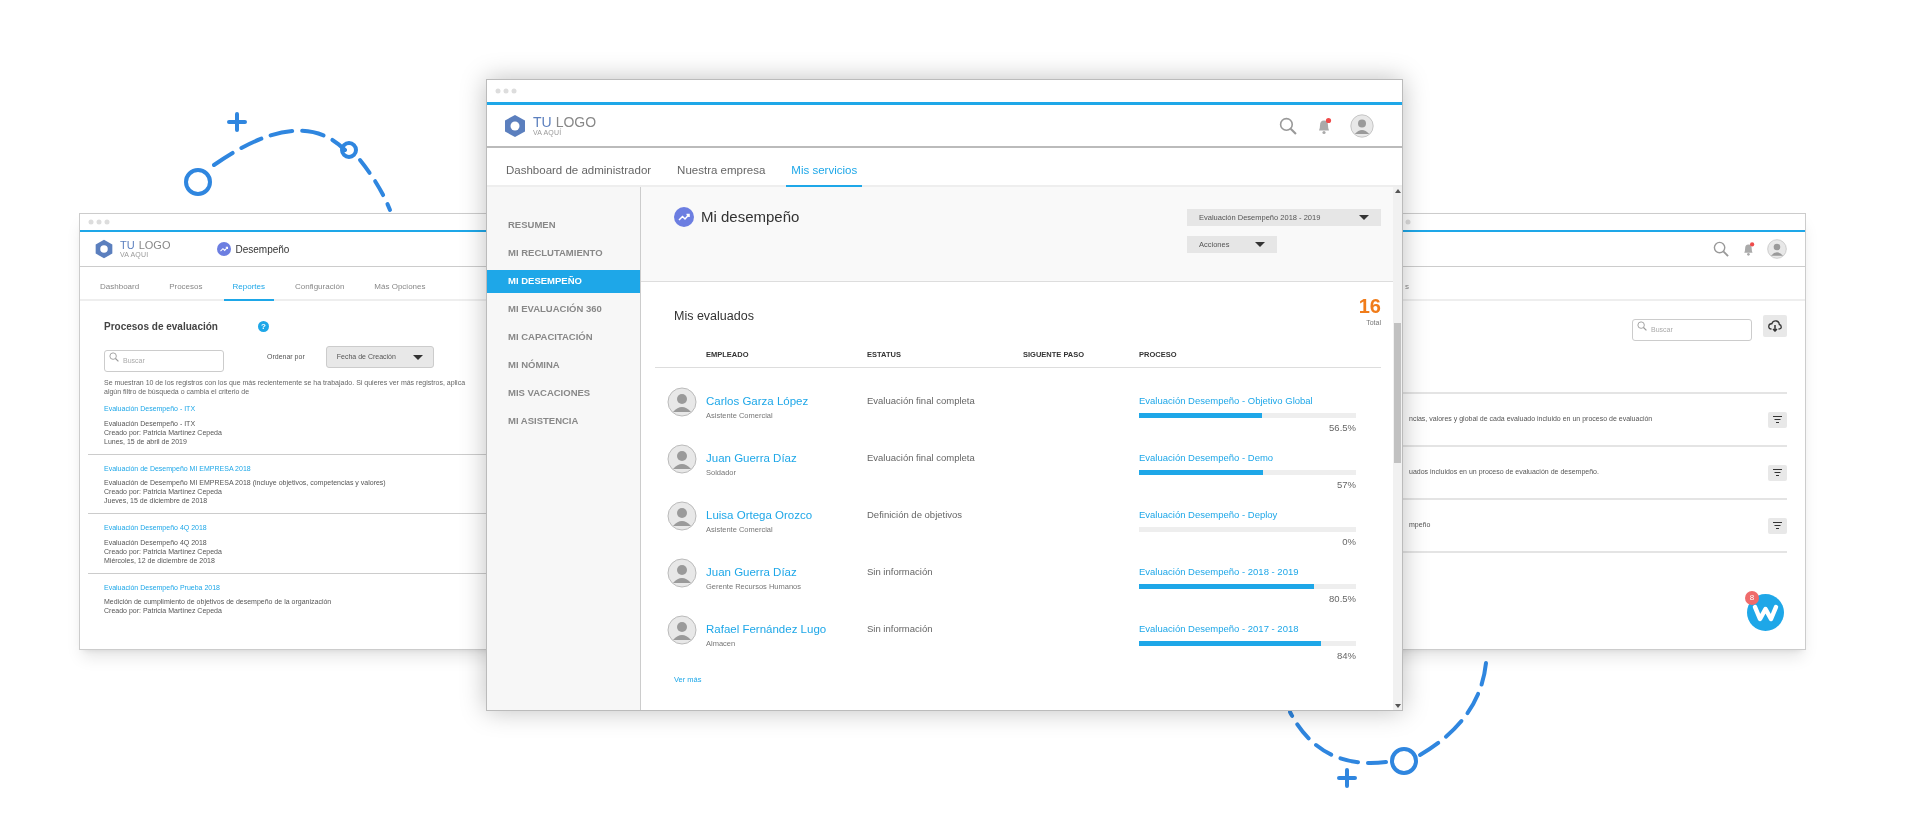 The width and height of the screenshot is (1906, 813). I want to click on cloud-download-icon, so click(1775, 326).